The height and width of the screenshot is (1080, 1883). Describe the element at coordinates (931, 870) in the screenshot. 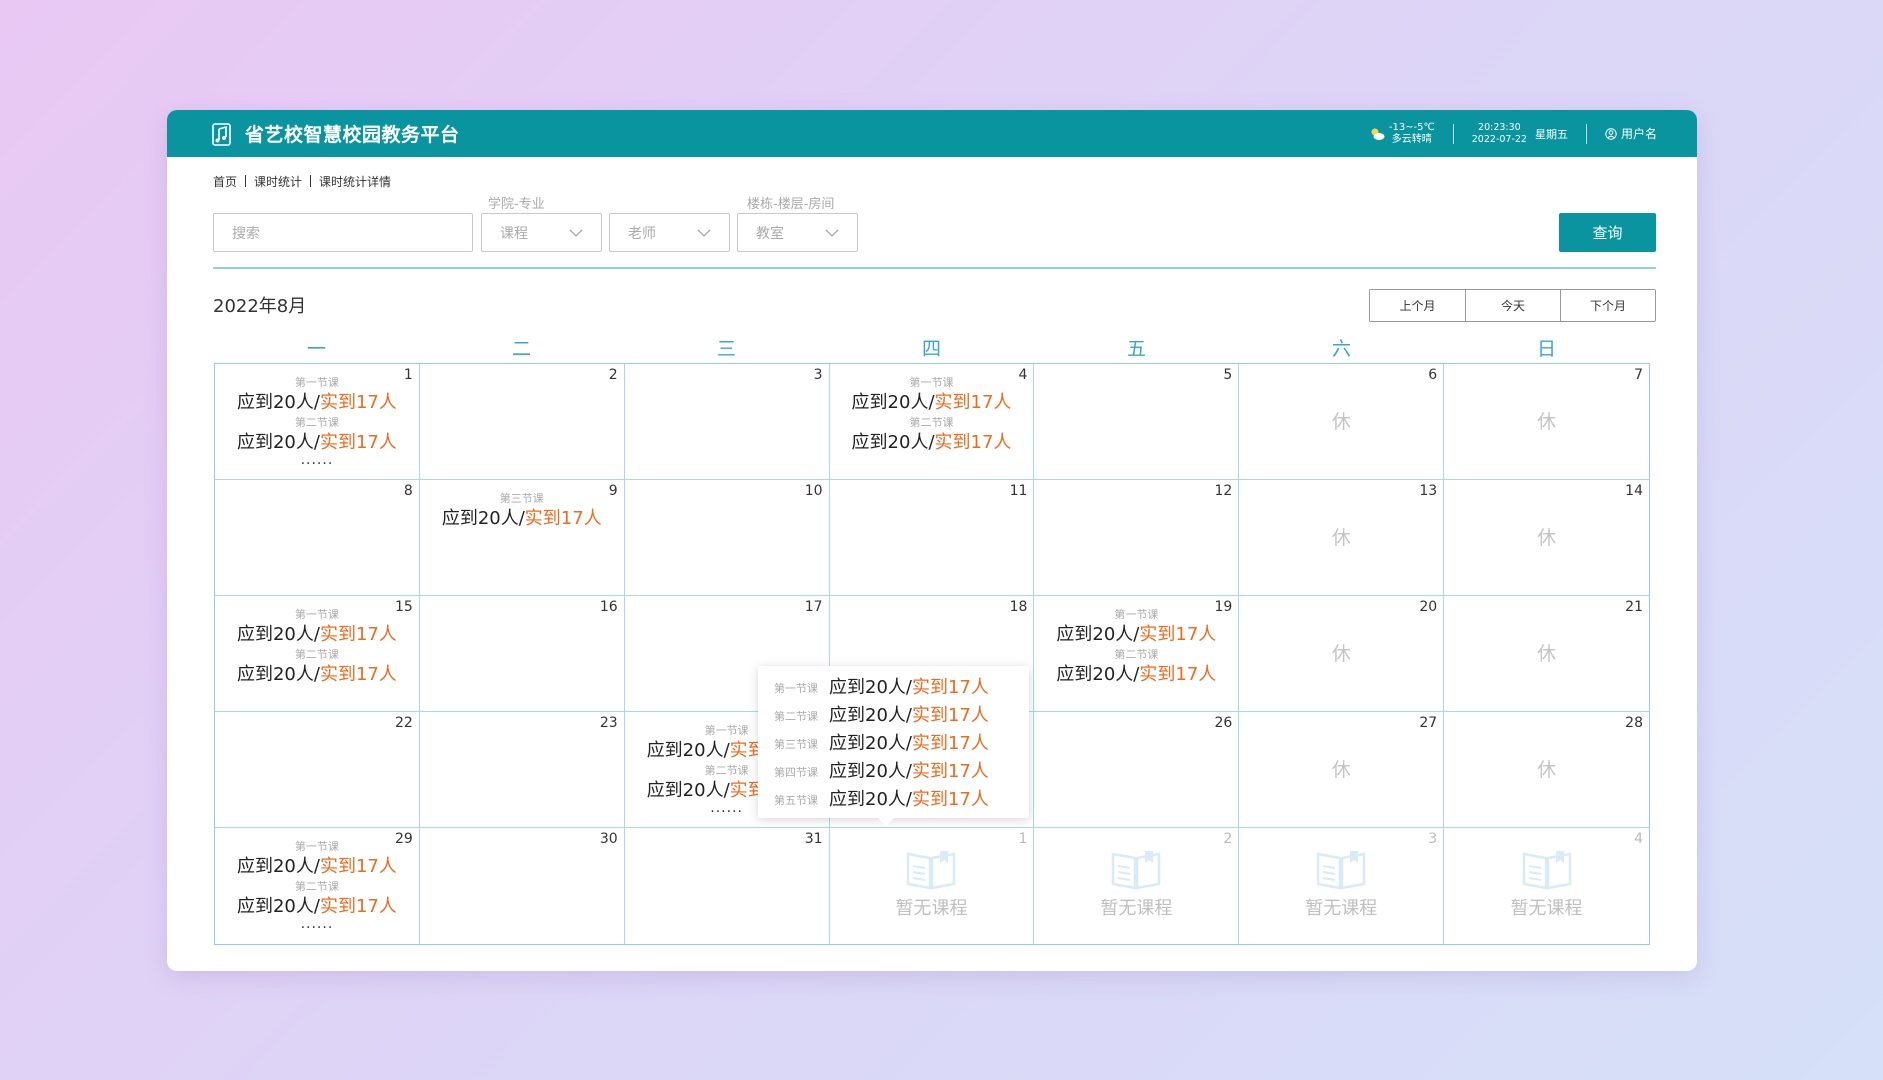

I see `empty-book-icon` at that location.